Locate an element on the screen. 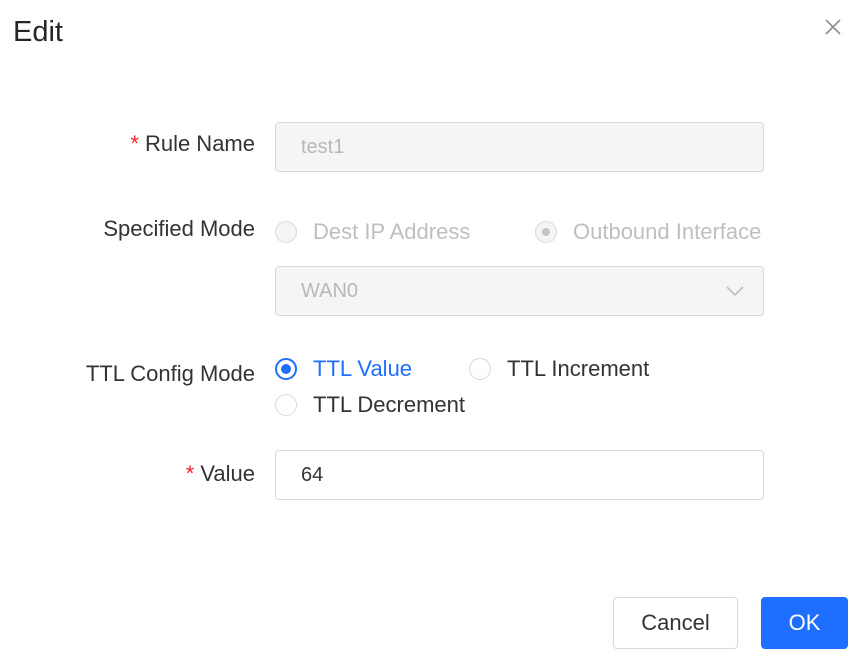 The width and height of the screenshot is (863, 670). cancel-button: Cancel is located at coordinates (675, 623).